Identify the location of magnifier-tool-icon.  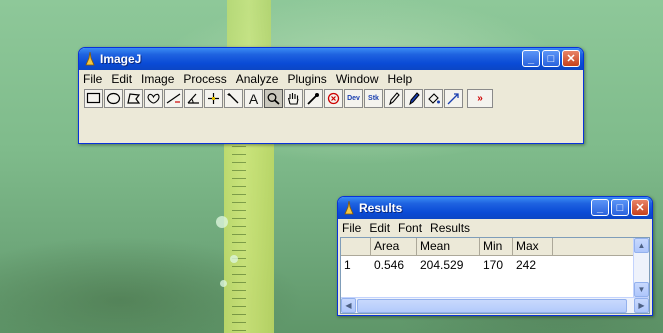
(273, 99).